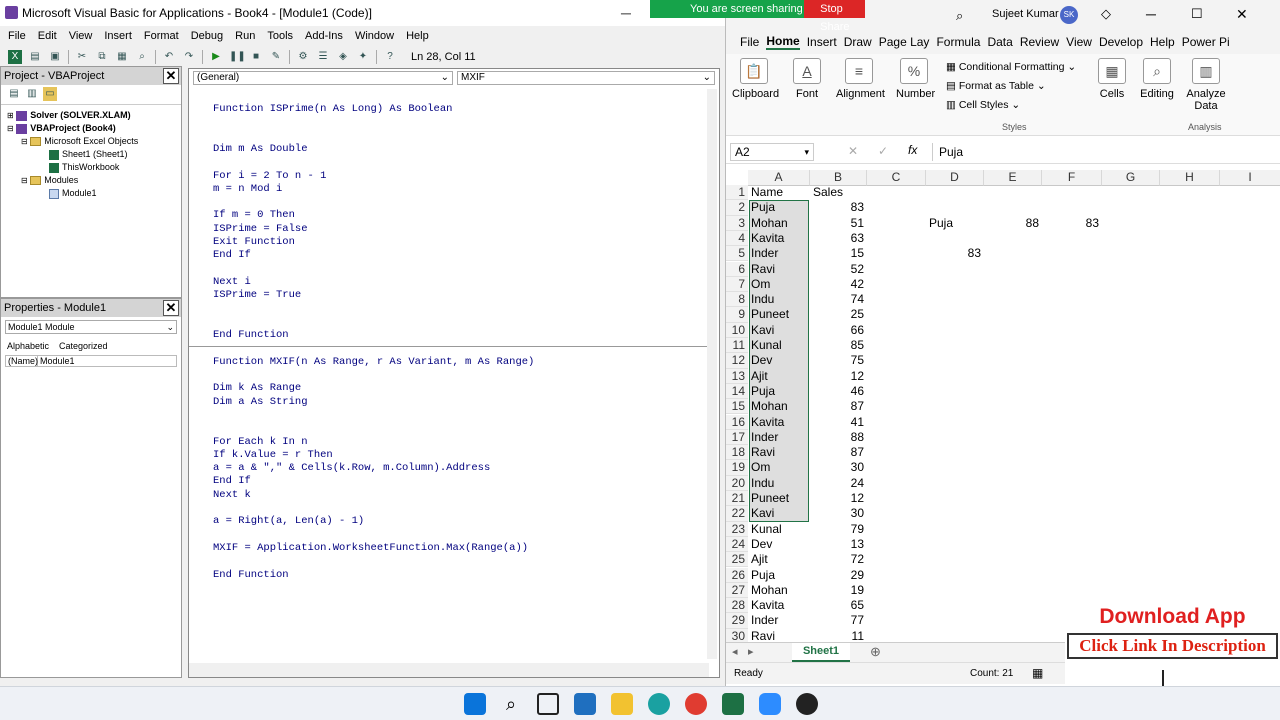  What do you see at coordinates (1079, 42) in the screenshot?
I see `tab-view: View` at bounding box center [1079, 42].